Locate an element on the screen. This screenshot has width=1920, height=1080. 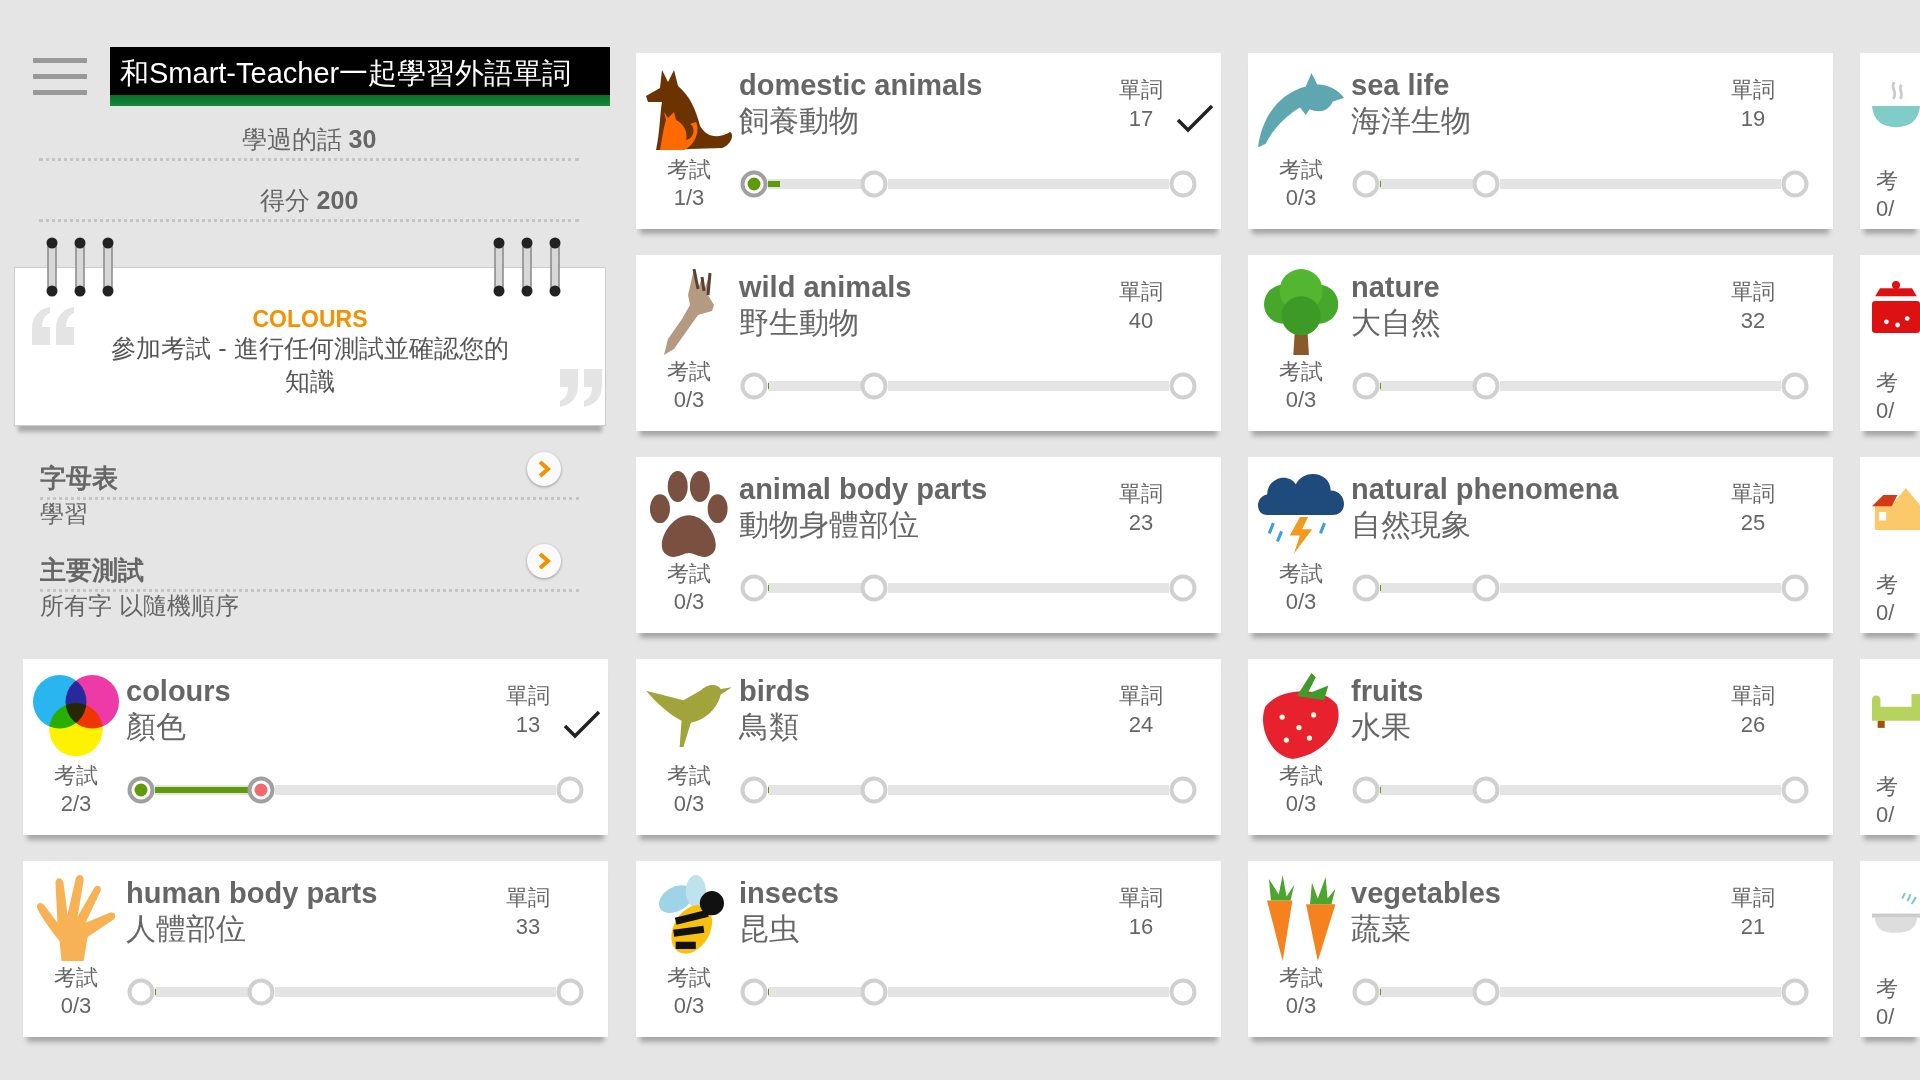
topic-card: vegetables 蔬菜 單詞 21 考試 0/3 is located at coordinates (1540, 949).